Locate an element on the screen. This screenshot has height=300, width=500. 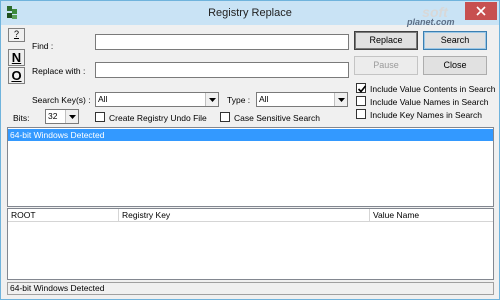
column-header-value-name: Value Name is located at coordinates (431, 215).